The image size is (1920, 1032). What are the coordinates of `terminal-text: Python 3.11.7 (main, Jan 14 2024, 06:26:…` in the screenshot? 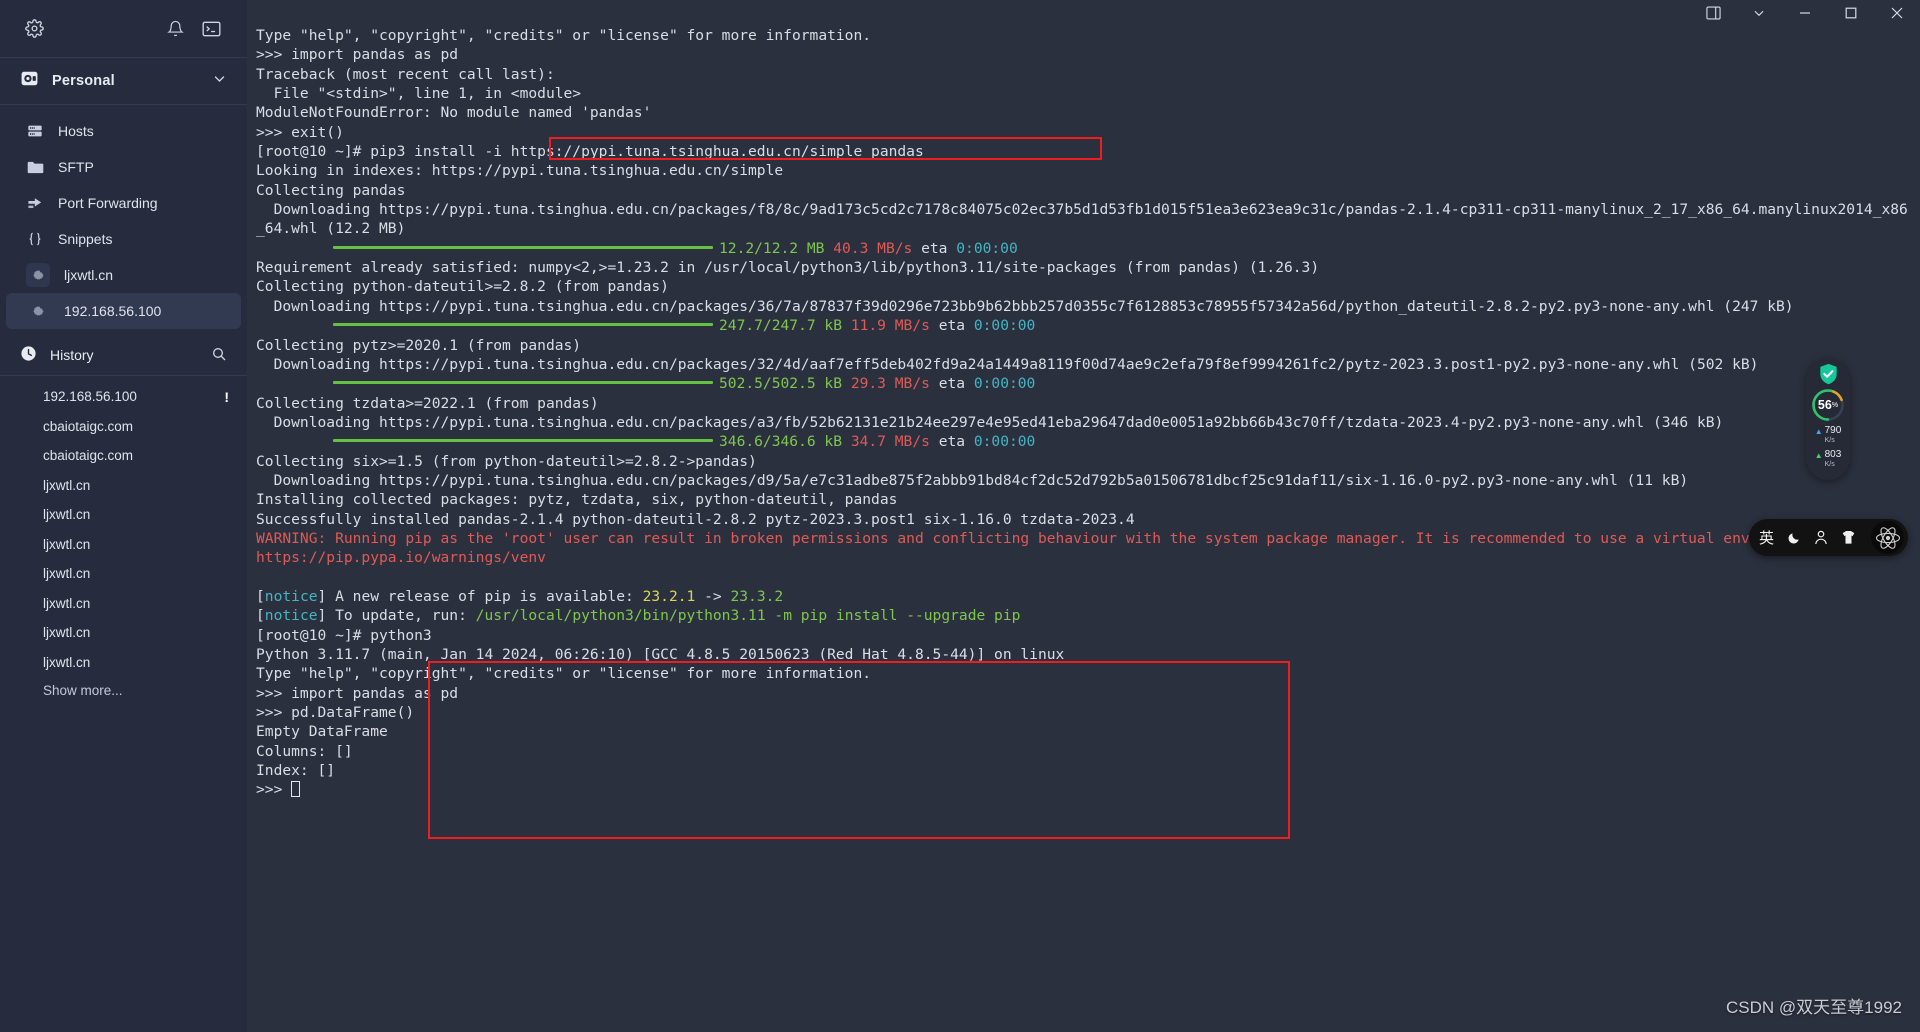 It's located at (660, 654).